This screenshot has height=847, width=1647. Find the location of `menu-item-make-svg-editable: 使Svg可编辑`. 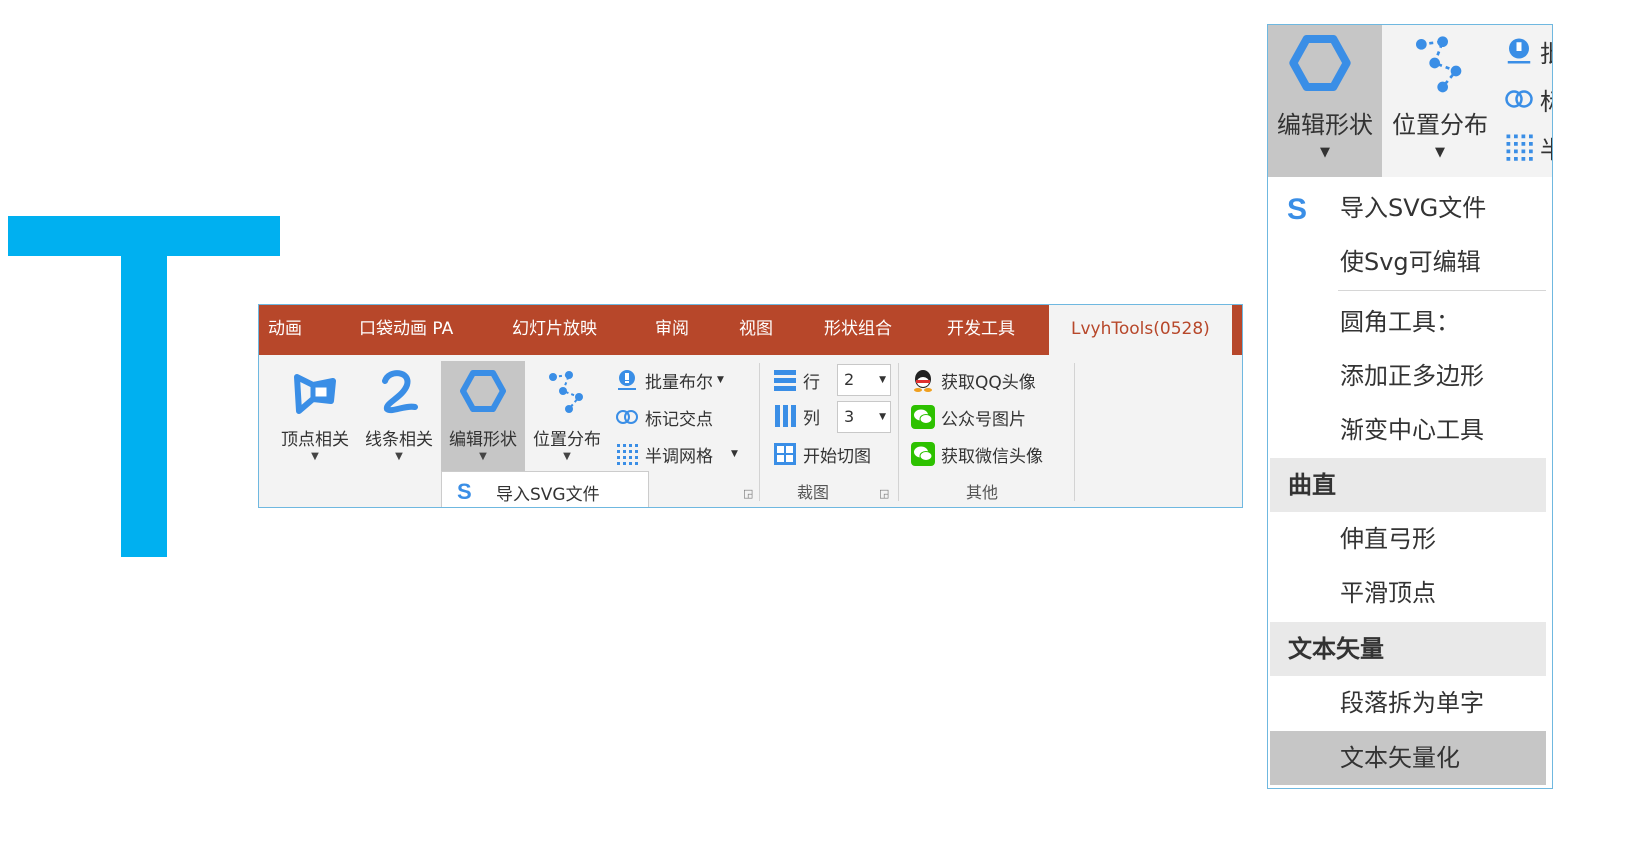

menu-item-make-svg-editable: 使Svg可编辑 is located at coordinates (1408, 262).